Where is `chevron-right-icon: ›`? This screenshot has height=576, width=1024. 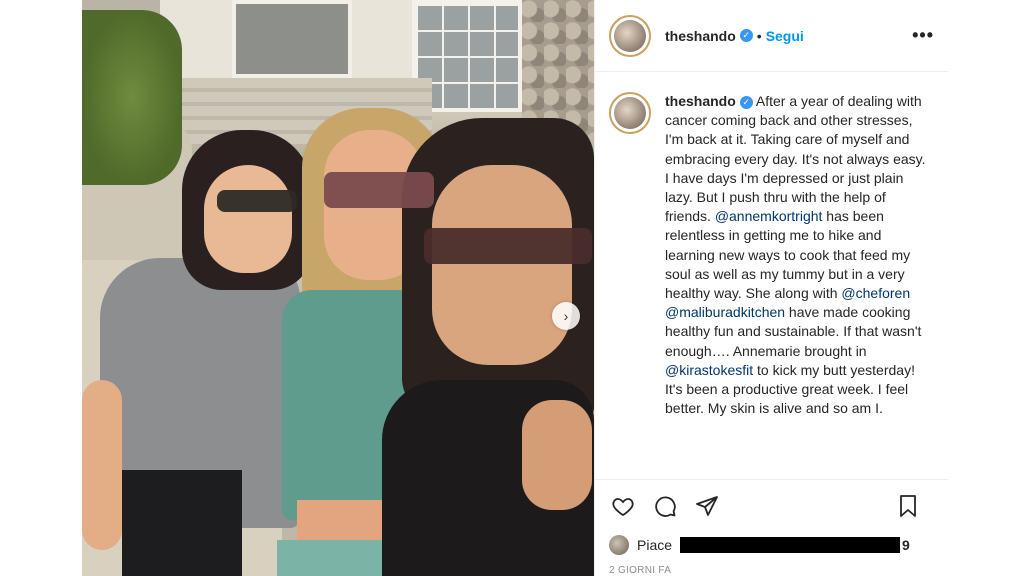 chevron-right-icon: › is located at coordinates (566, 316).